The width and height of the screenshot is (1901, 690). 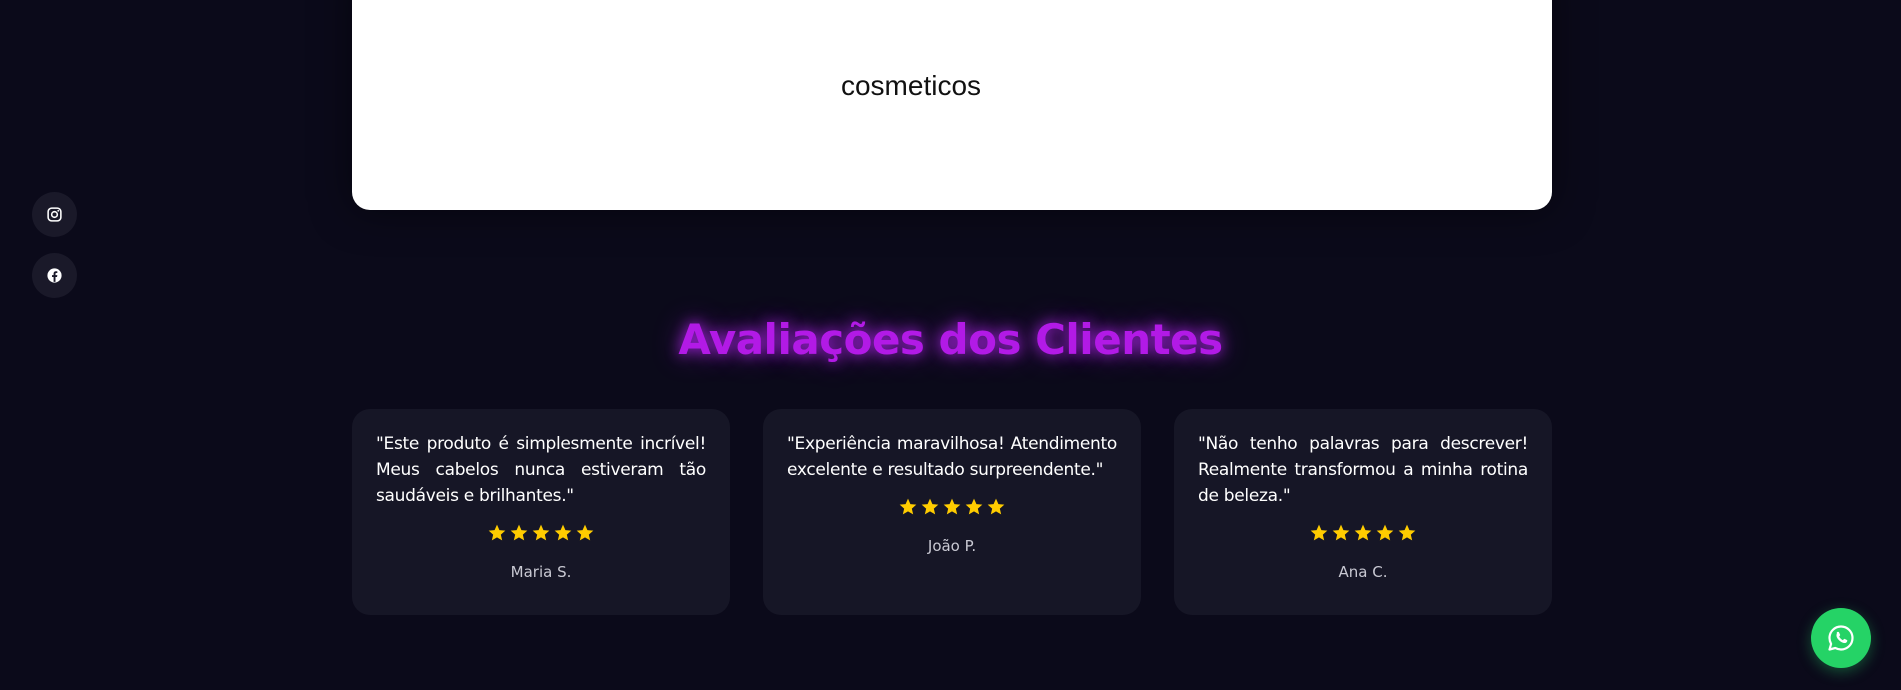 I want to click on reviews-title: Avaliações dos Clientes, so click(x=950, y=339).